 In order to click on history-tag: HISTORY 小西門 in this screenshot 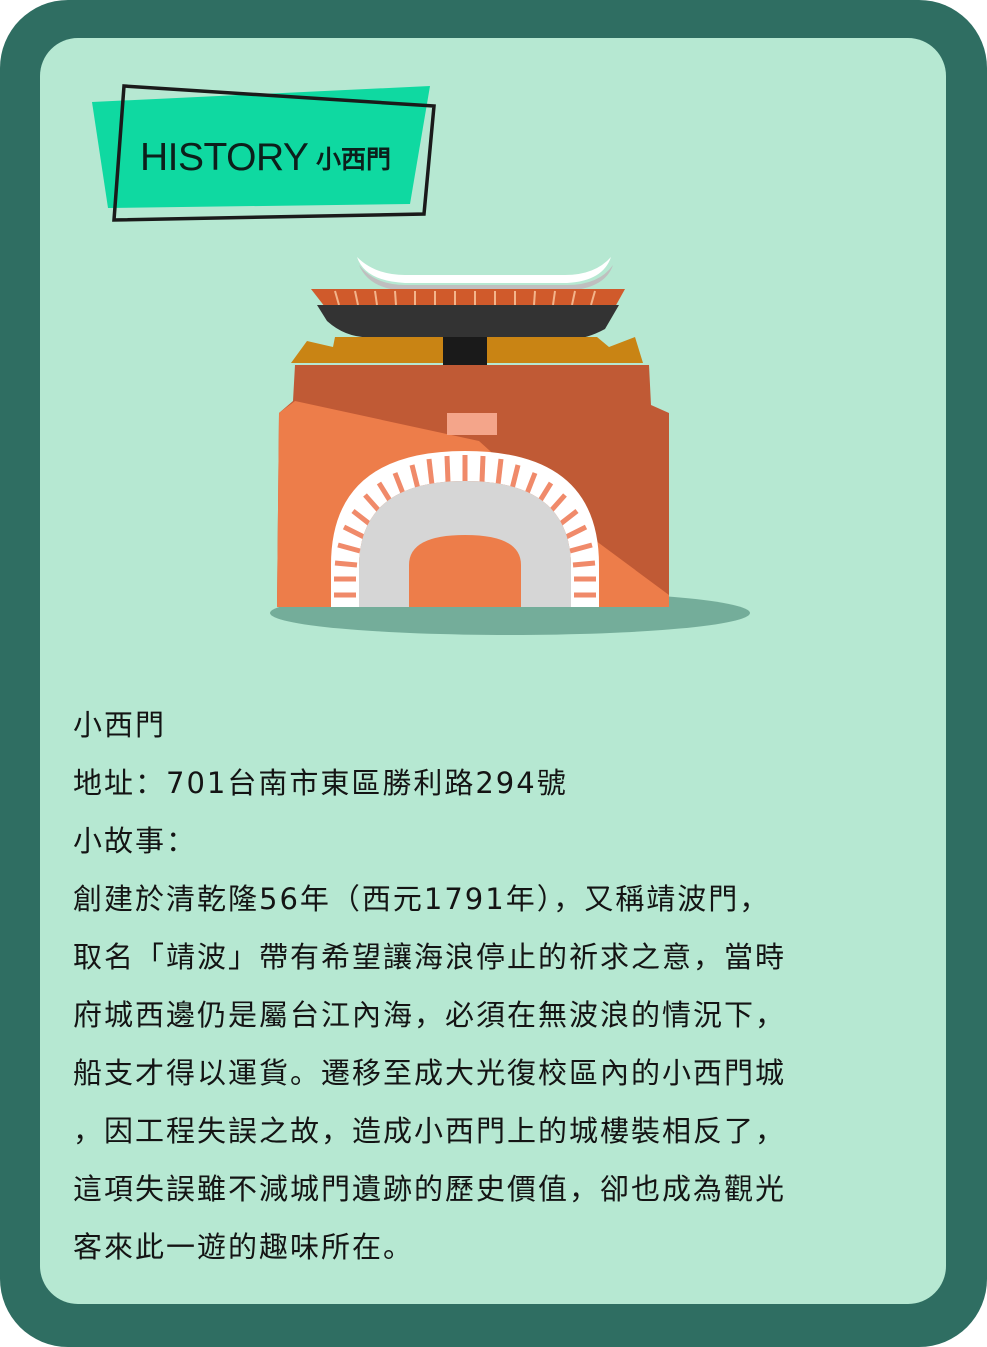, I will do `click(266, 152)`.